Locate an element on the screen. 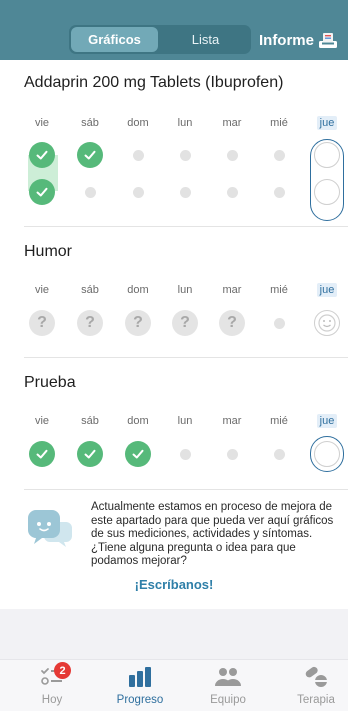 This screenshot has height=711, width=348. bottom-tab-bar: 2 Hoy Progreso Equipo Terapia is located at coordinates (174, 685).